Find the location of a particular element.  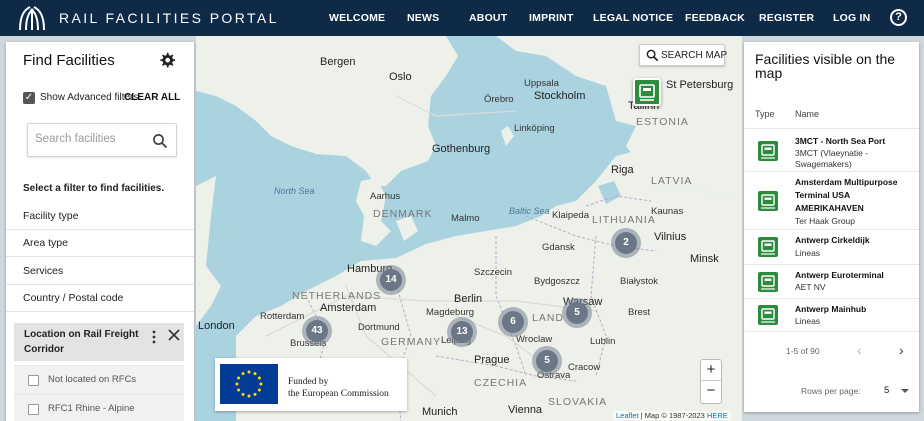

more-options-icon is located at coordinates (154, 337).